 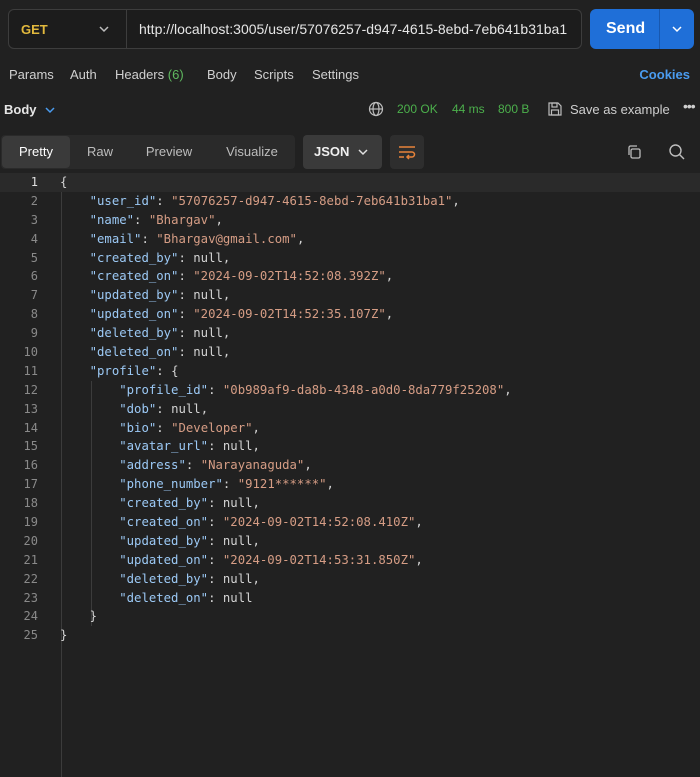 I want to click on json-string: "2024-09-02T14:52:08.410Z", so click(x=319, y=522).